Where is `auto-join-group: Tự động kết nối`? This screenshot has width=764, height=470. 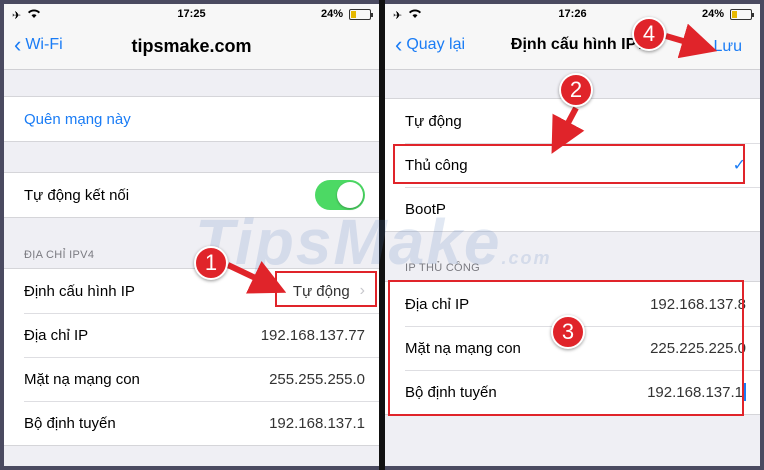
auto-join-group: Tự động kết nối is located at coordinates (191, 195).